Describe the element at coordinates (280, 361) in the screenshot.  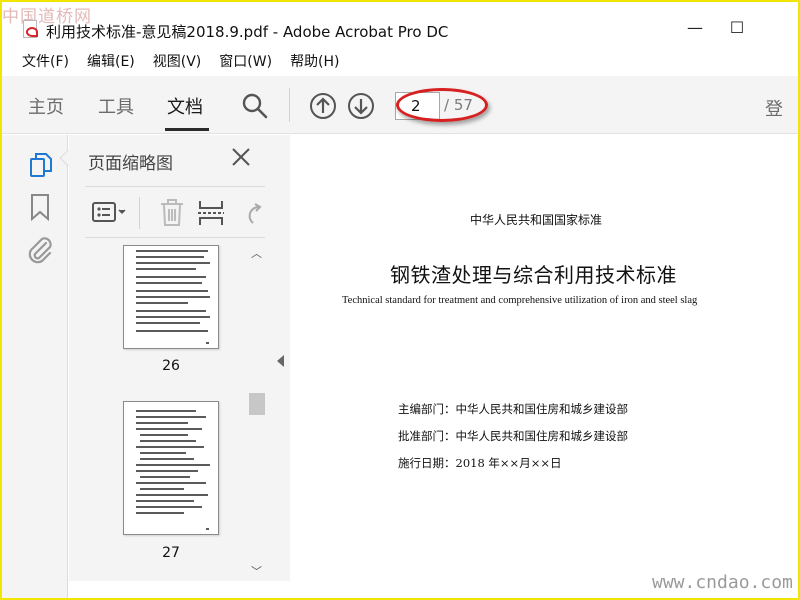
I see `collapse-panel-icon` at that location.